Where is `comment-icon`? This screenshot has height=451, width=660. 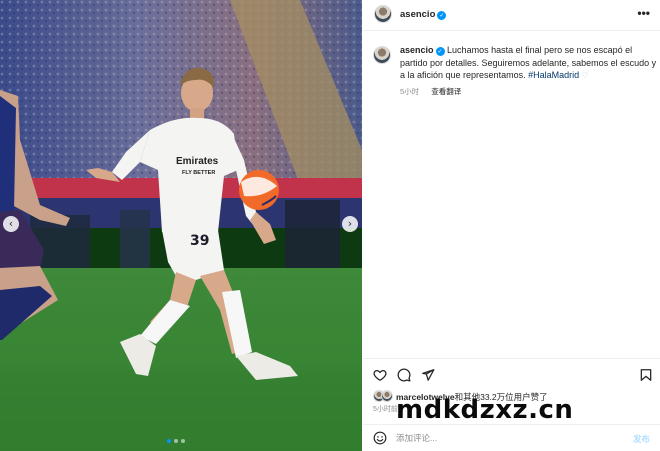
comment-icon is located at coordinates (404, 375).